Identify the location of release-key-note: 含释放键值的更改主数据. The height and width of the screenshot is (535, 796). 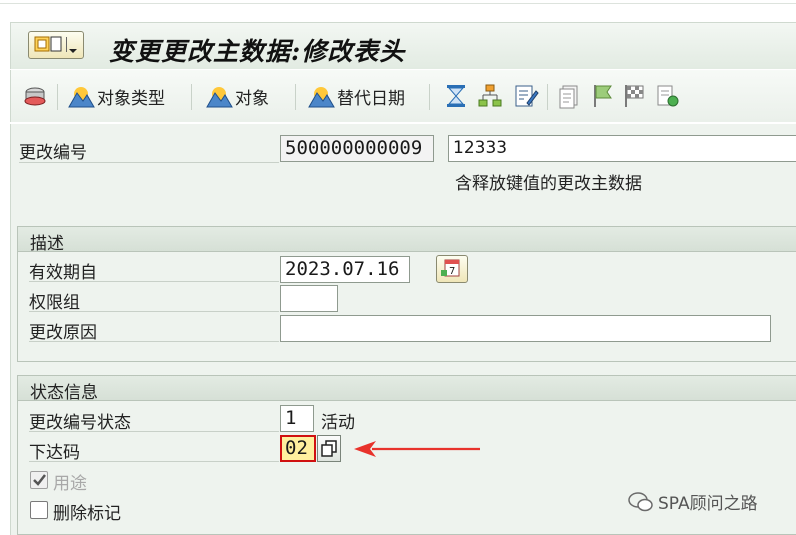
(548, 184).